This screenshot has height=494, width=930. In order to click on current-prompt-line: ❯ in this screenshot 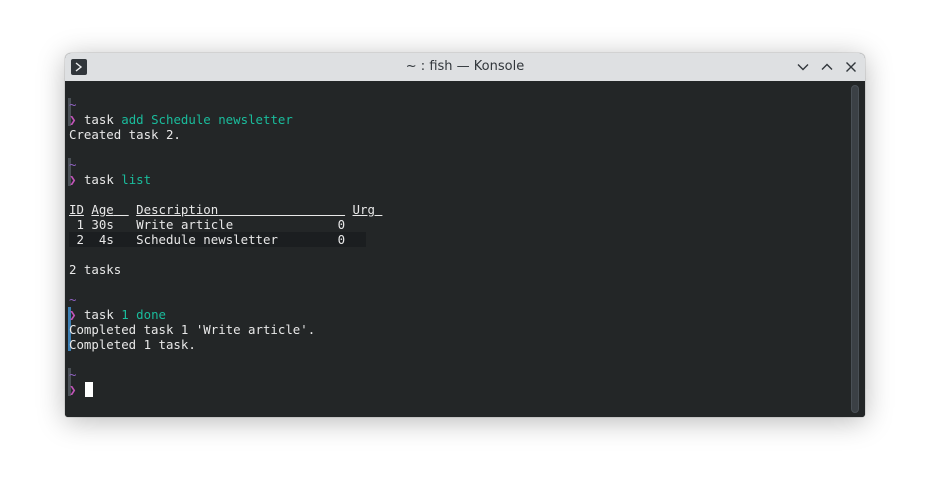, I will do `click(72, 389)`.